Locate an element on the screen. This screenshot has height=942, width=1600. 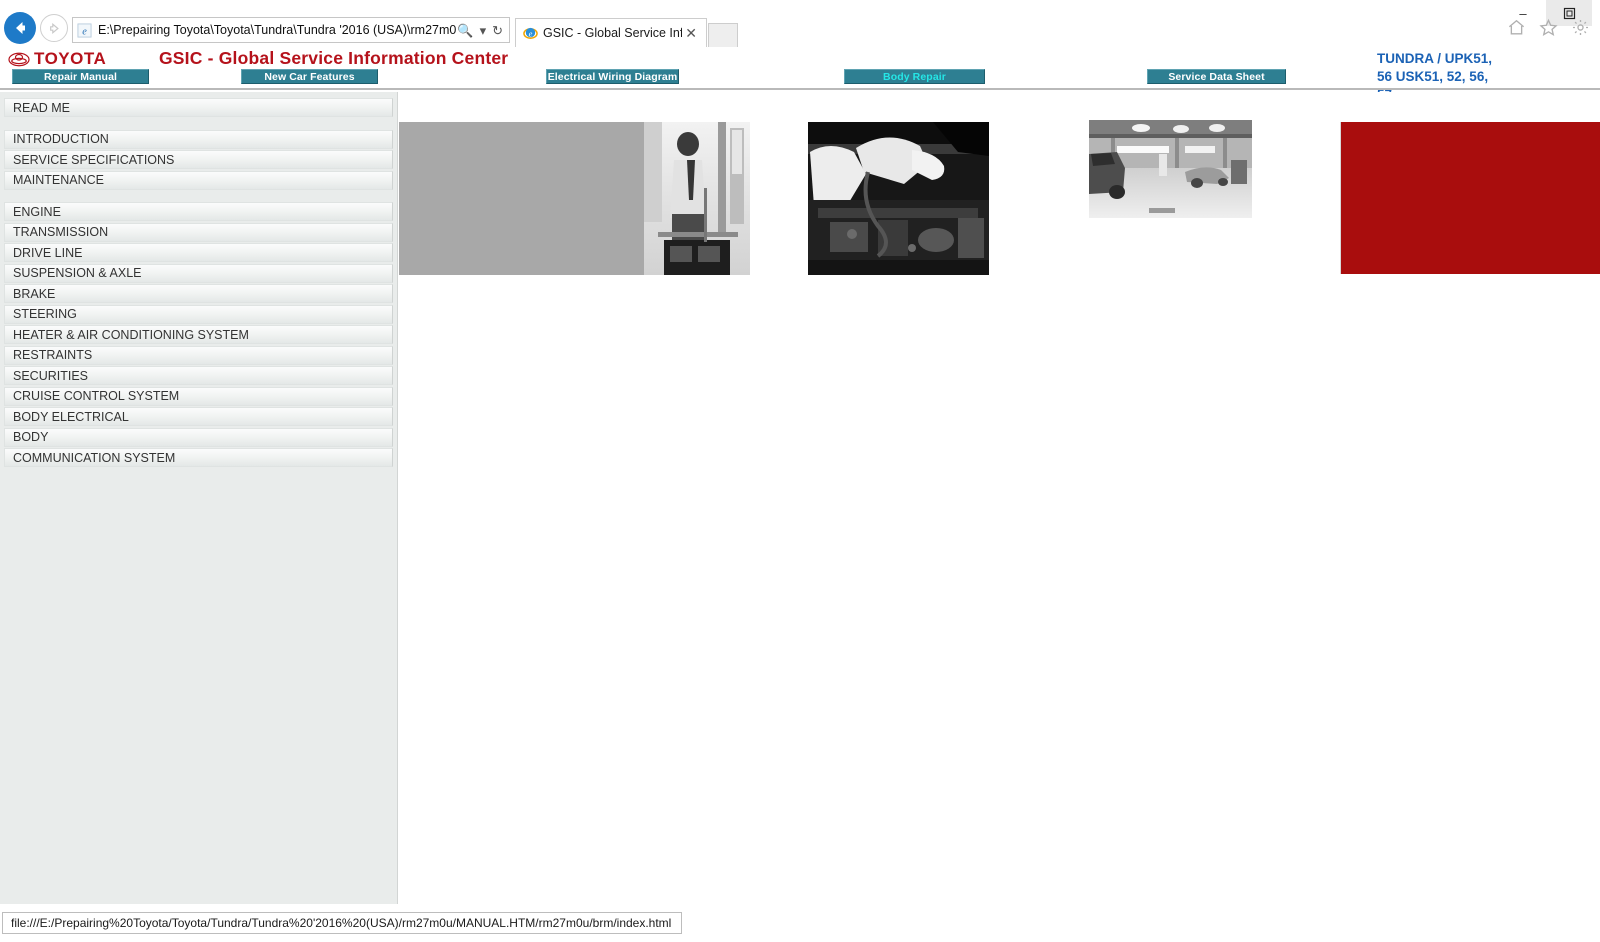
navigation-buttons is located at coordinates (36, 28).